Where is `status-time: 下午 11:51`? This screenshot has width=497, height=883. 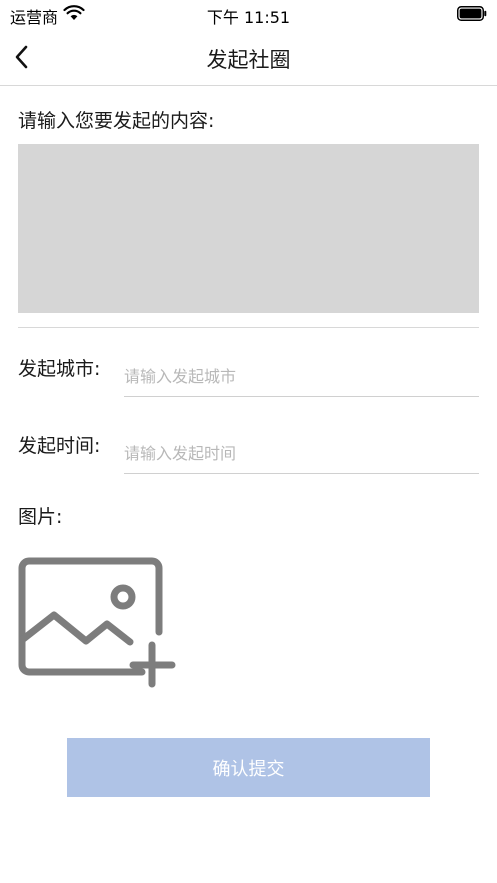 status-time: 下午 11:51 is located at coordinates (248, 17).